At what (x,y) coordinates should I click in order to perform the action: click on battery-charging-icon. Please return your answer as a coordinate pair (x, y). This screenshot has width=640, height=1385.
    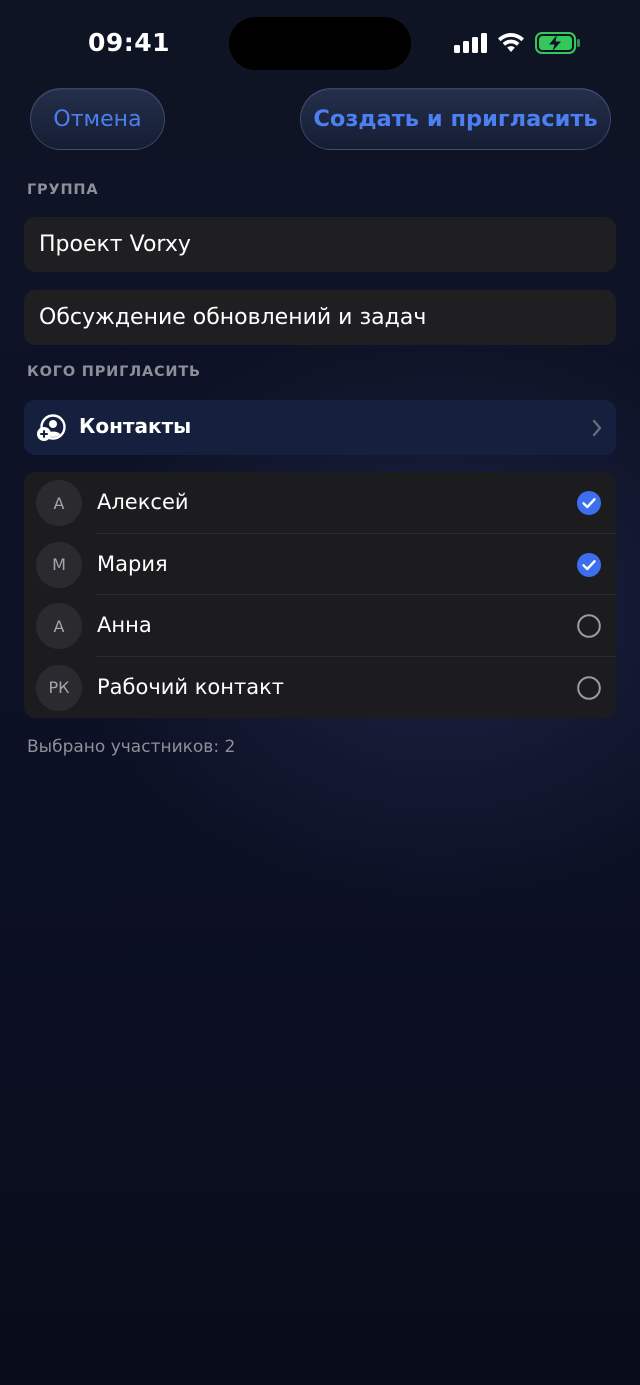
    Looking at the image, I should click on (557, 43).